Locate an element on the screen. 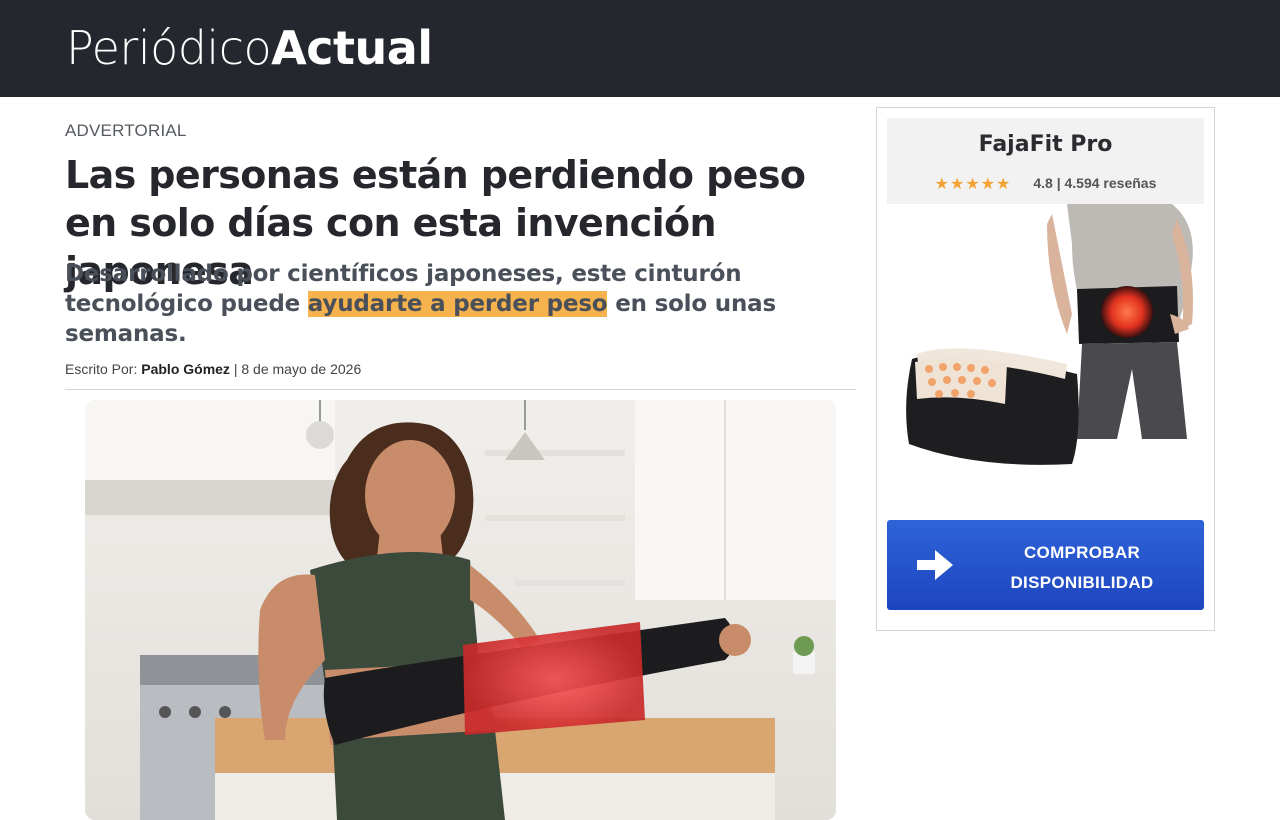  byline-prefix: Escrito Por: is located at coordinates (103, 369).